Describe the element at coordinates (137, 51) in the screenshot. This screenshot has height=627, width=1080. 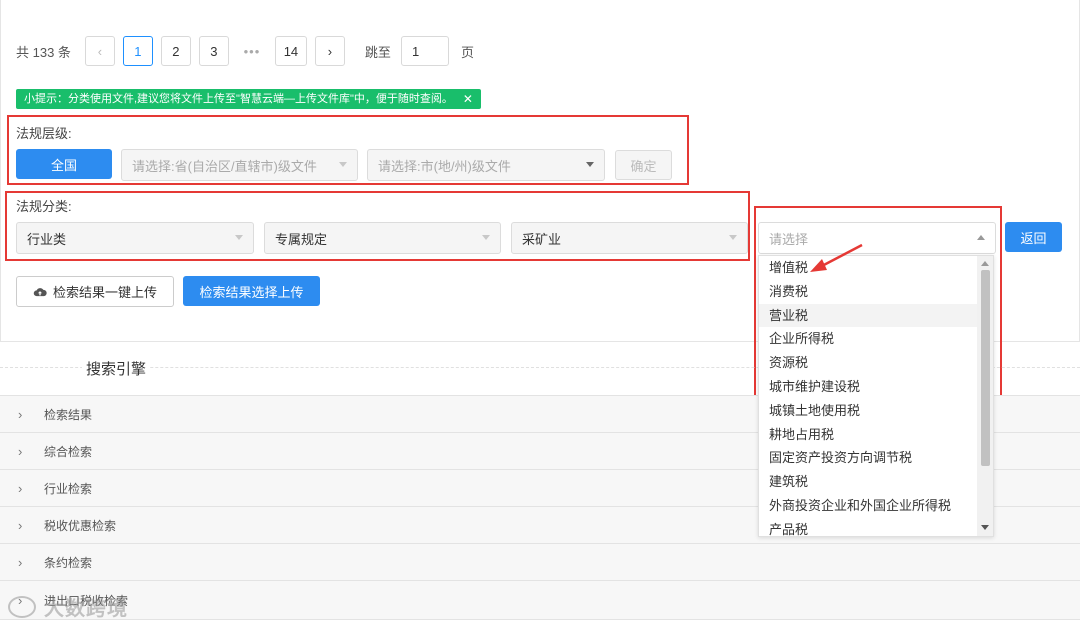
I see `page-1-button: 1` at that location.